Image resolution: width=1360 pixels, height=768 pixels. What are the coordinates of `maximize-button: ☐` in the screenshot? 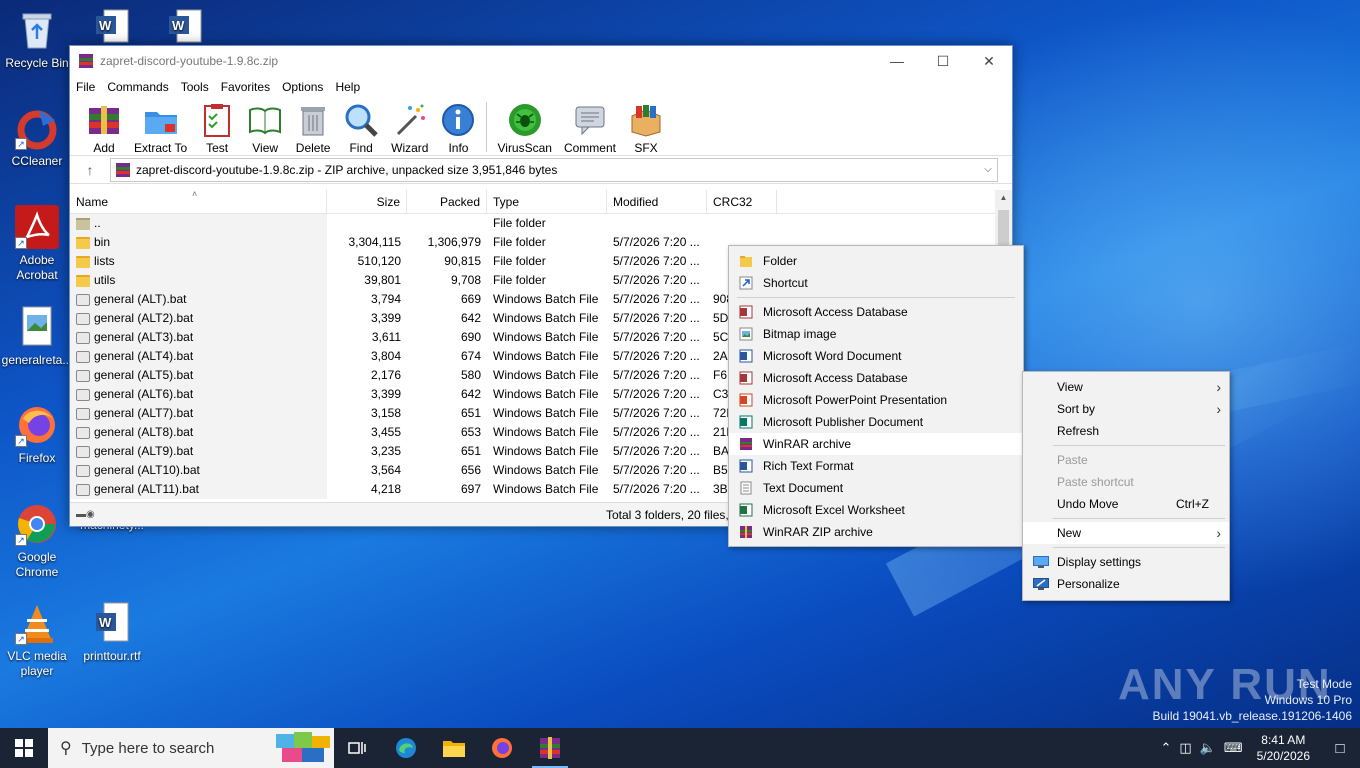 It's located at (943, 61).